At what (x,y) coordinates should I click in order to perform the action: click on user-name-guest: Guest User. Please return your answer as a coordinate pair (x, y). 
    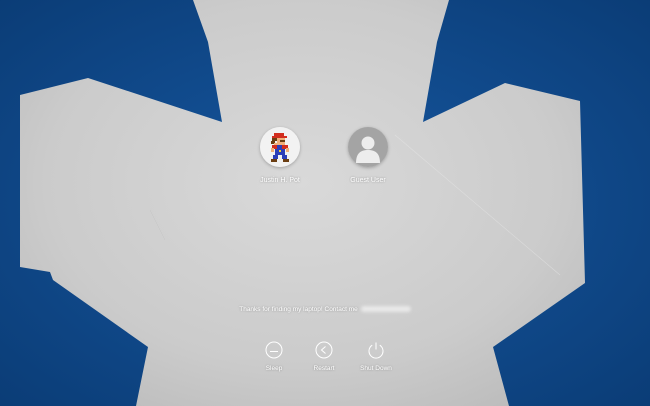
    Looking at the image, I should click on (368, 180).